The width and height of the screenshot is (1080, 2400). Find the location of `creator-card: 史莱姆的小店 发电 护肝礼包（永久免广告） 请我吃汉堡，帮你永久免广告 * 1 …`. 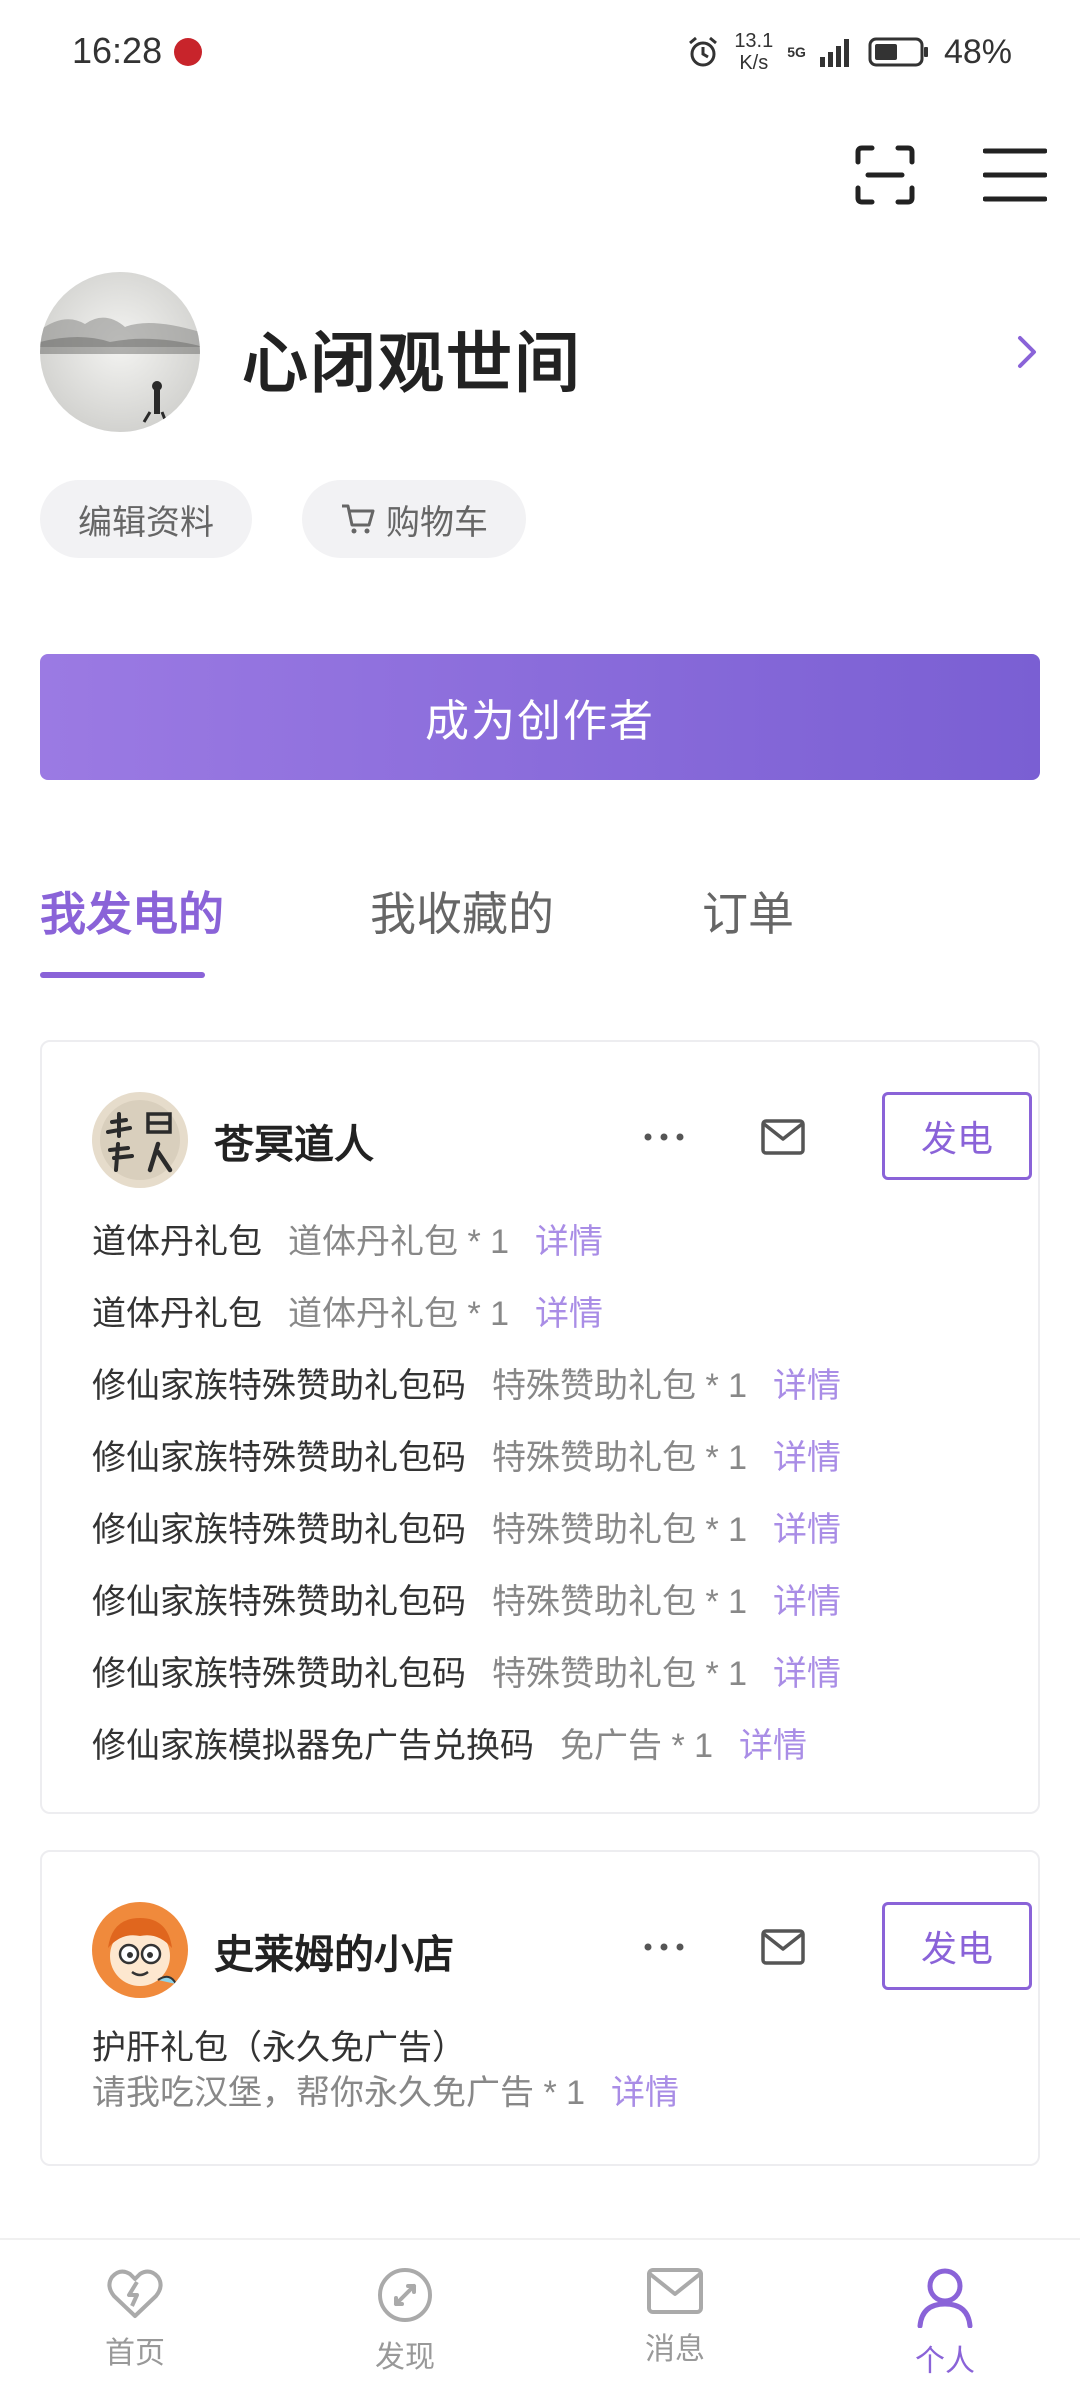

creator-card: 史莱姆的小店 发电 护肝礼包（永久免广告） 请我吃汉堡，帮你永久免广告 * 1 … is located at coordinates (540, 2008).